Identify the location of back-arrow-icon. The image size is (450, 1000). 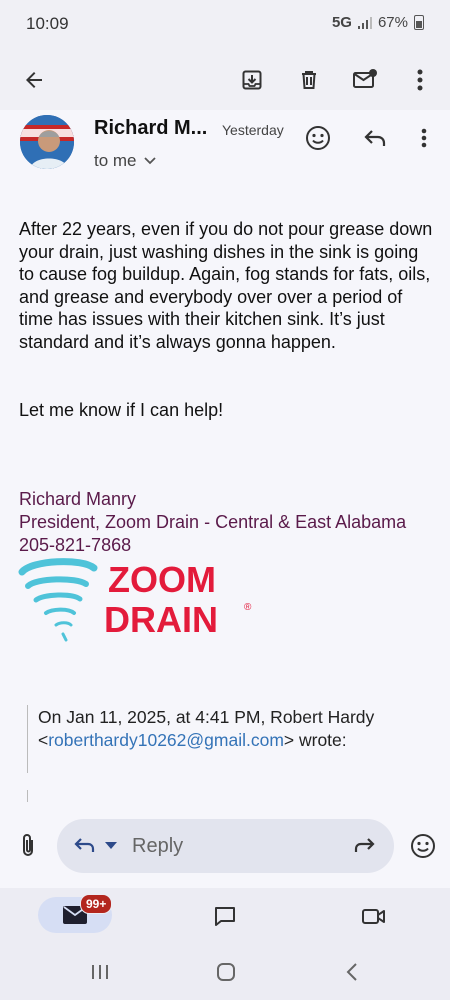
(34, 80).